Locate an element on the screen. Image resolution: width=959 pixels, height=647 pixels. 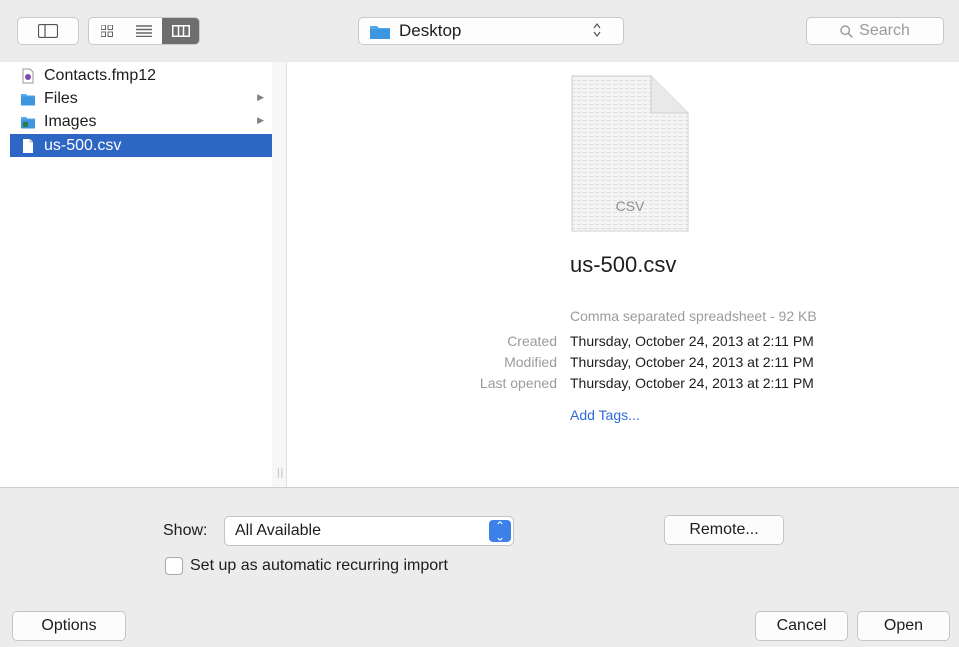
show-popup: All Available ⌃ ⌃ is located at coordinates (369, 531).